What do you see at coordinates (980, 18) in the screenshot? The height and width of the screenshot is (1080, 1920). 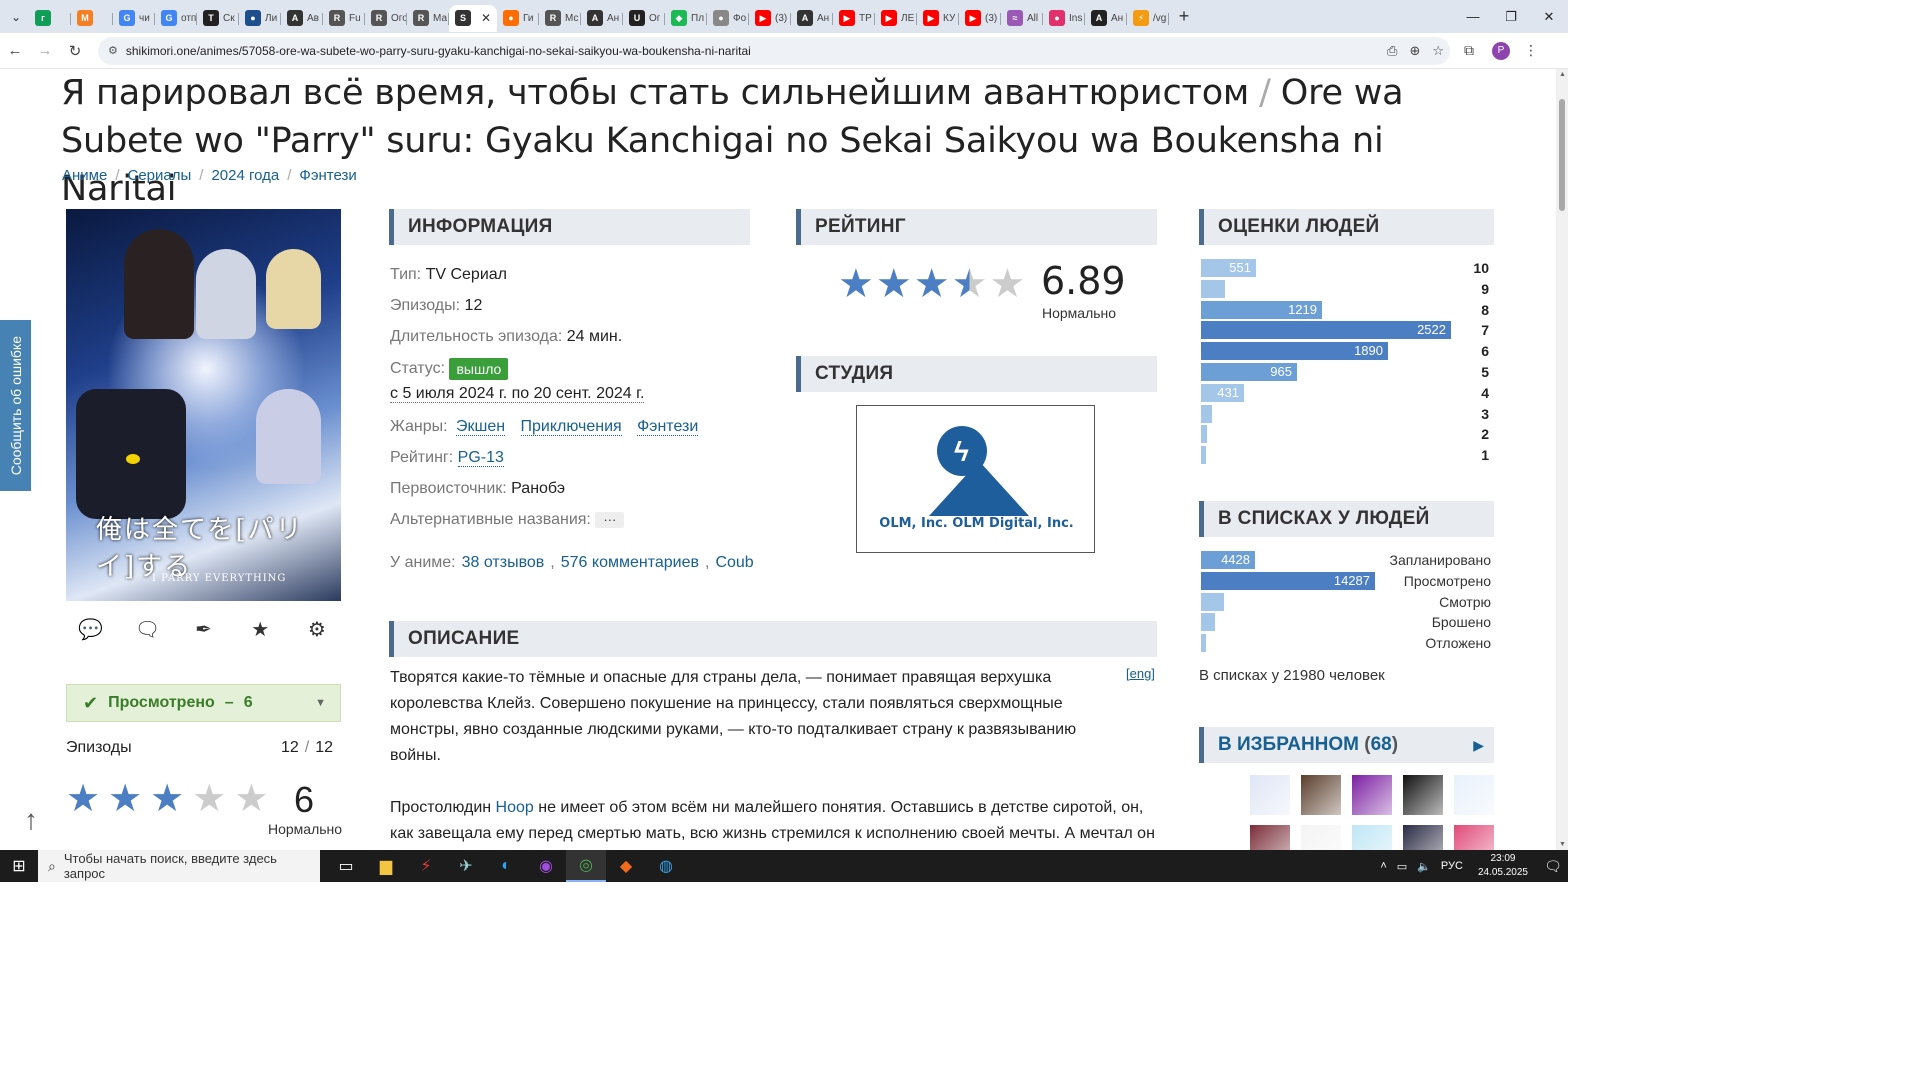 I see `browser-tab: ▶ (3)` at bounding box center [980, 18].